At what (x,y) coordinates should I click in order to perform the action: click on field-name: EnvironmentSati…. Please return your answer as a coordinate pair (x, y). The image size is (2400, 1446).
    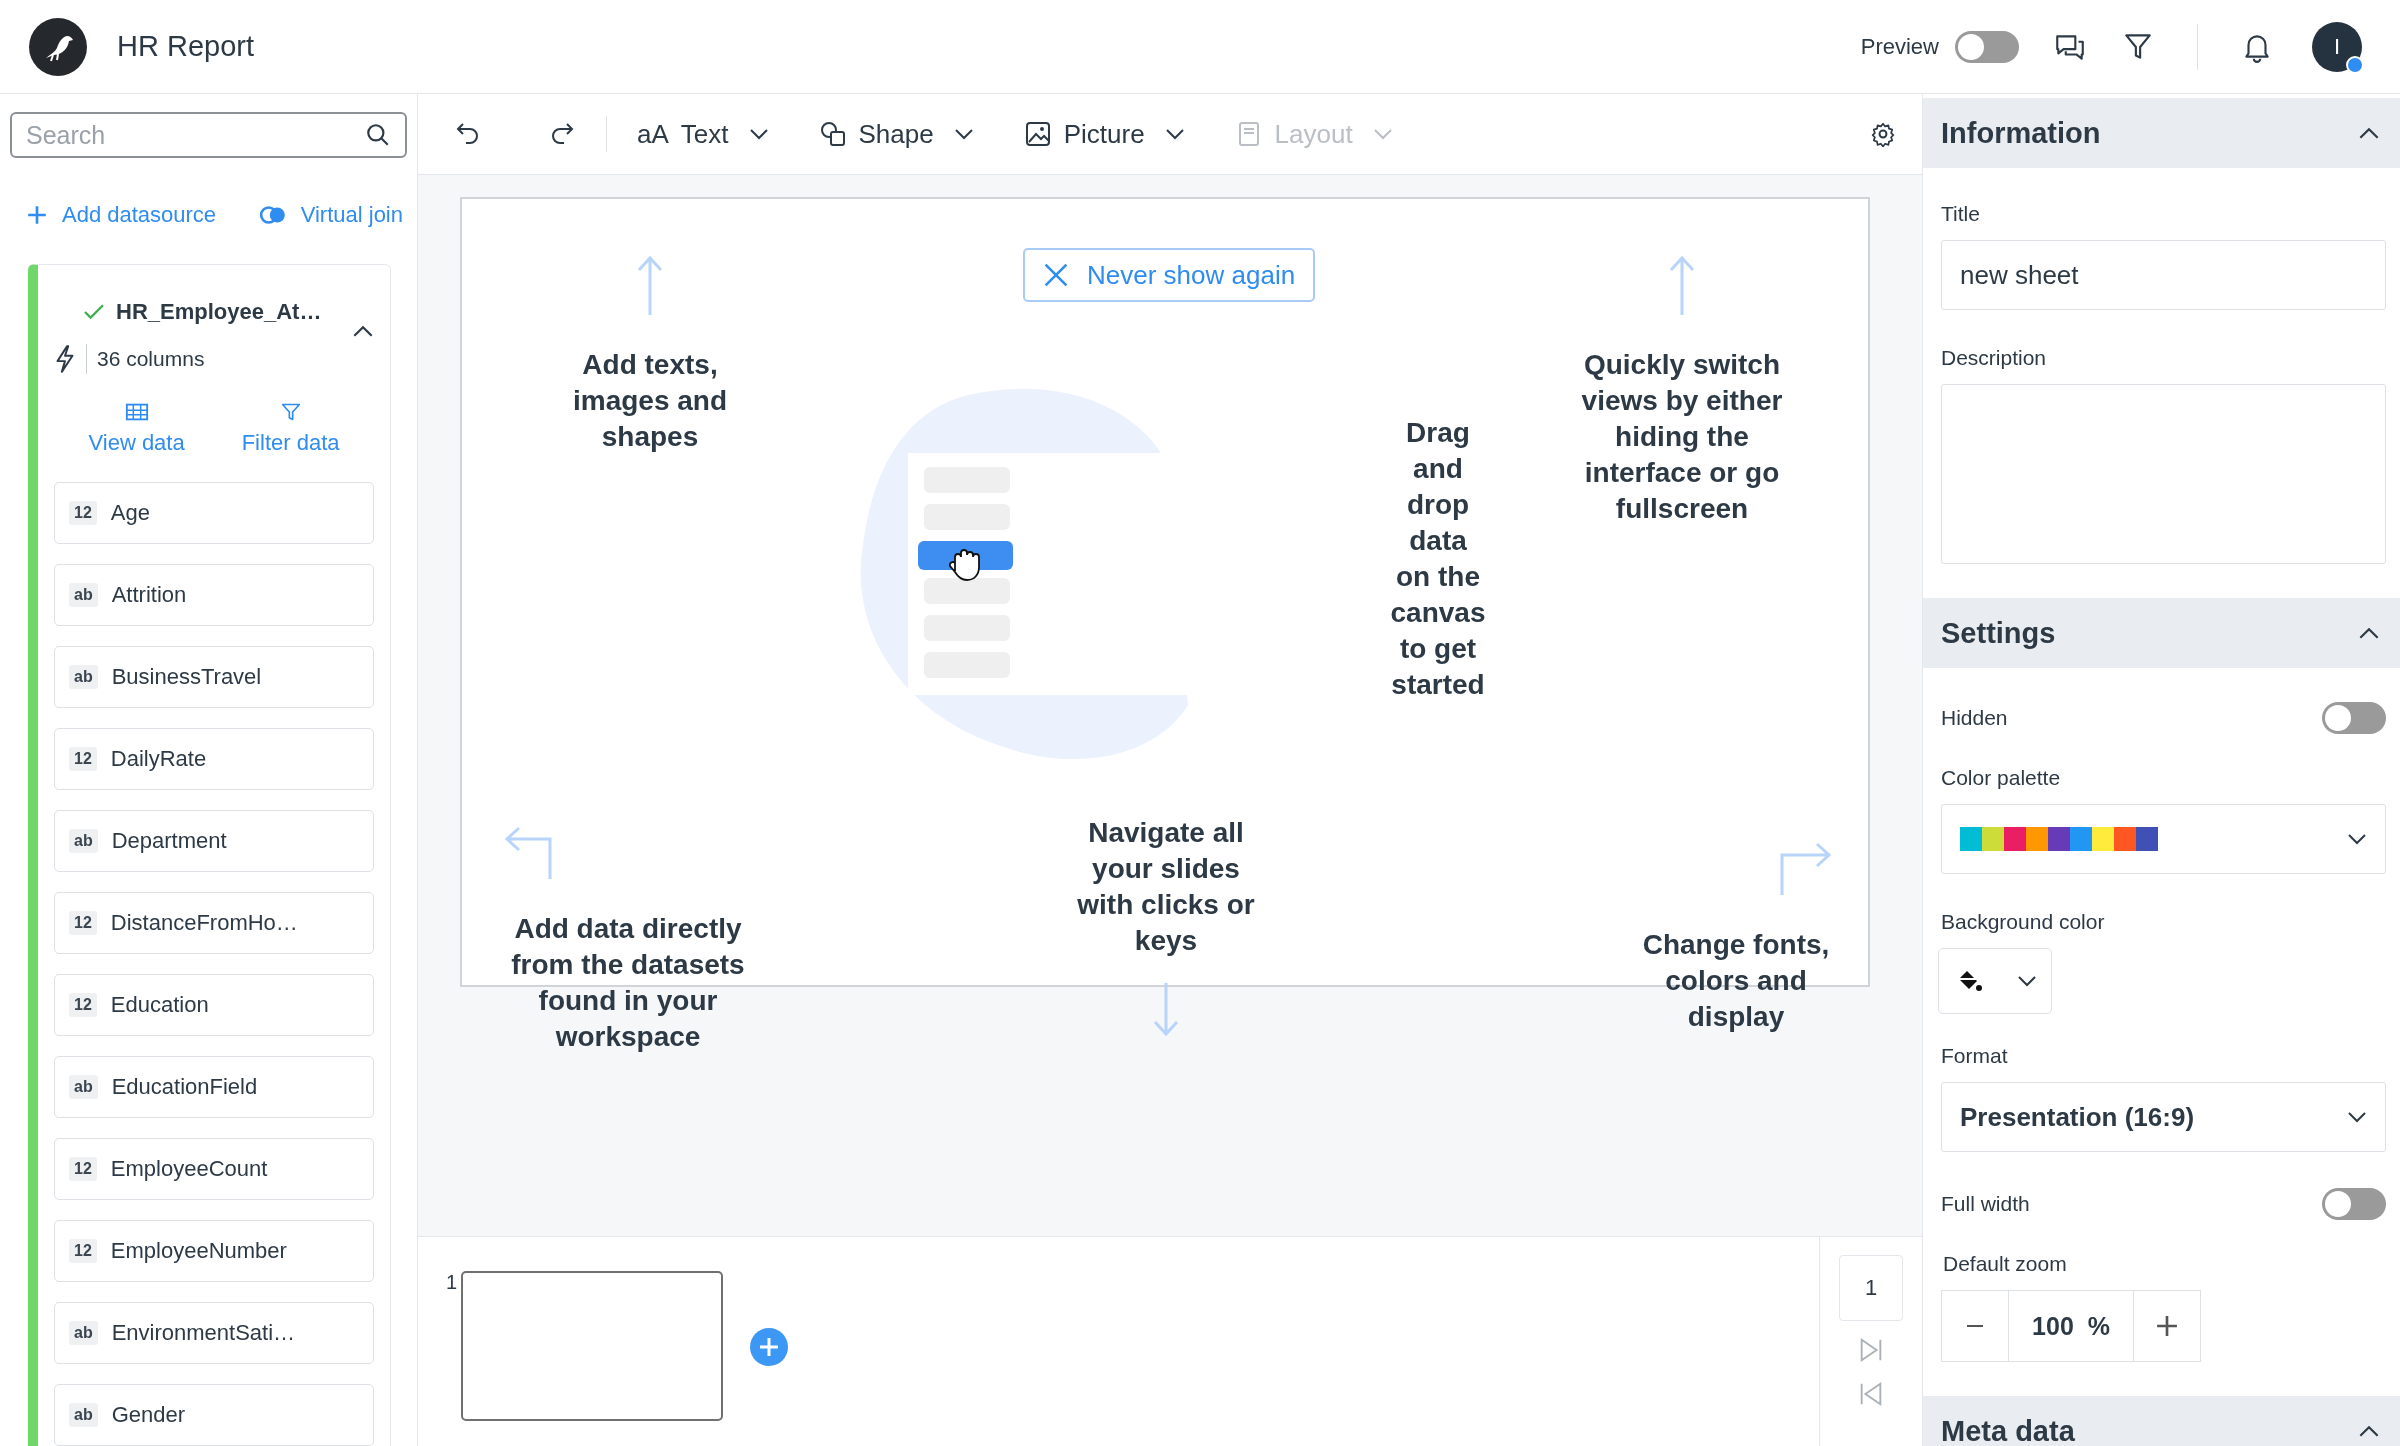
    Looking at the image, I should click on (203, 1333).